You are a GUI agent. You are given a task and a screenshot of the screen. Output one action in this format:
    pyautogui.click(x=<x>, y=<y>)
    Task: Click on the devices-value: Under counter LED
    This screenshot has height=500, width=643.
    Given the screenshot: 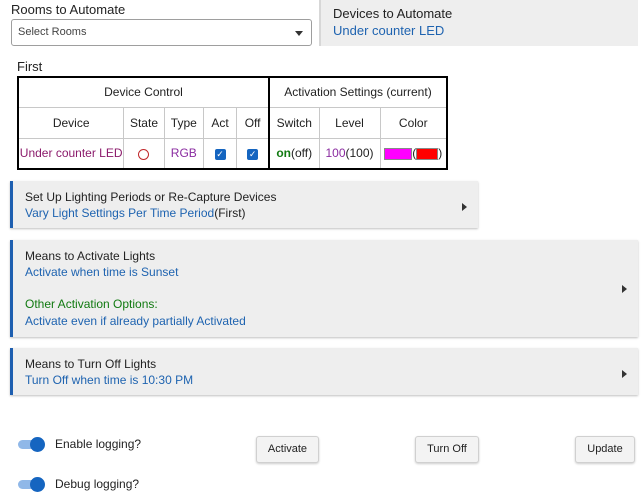 What is the action you would take?
    pyautogui.click(x=388, y=30)
    